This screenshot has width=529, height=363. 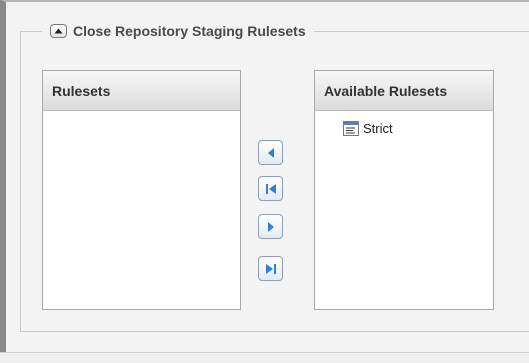 I want to click on section-title: Close Repository Staging Rulesets, so click(x=189, y=31).